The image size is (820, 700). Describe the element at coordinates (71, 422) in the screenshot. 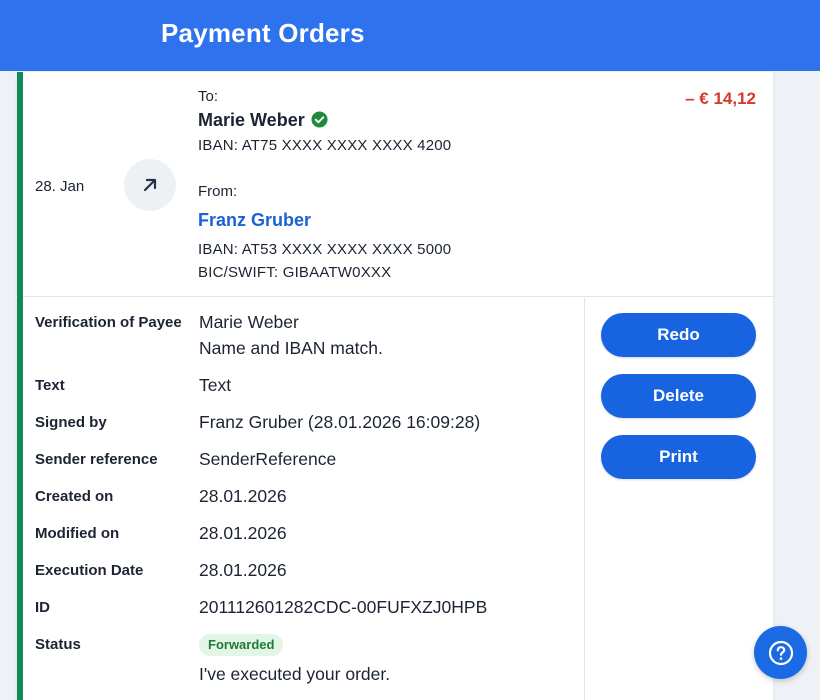

I see `signed-by-label: Signed by` at that location.